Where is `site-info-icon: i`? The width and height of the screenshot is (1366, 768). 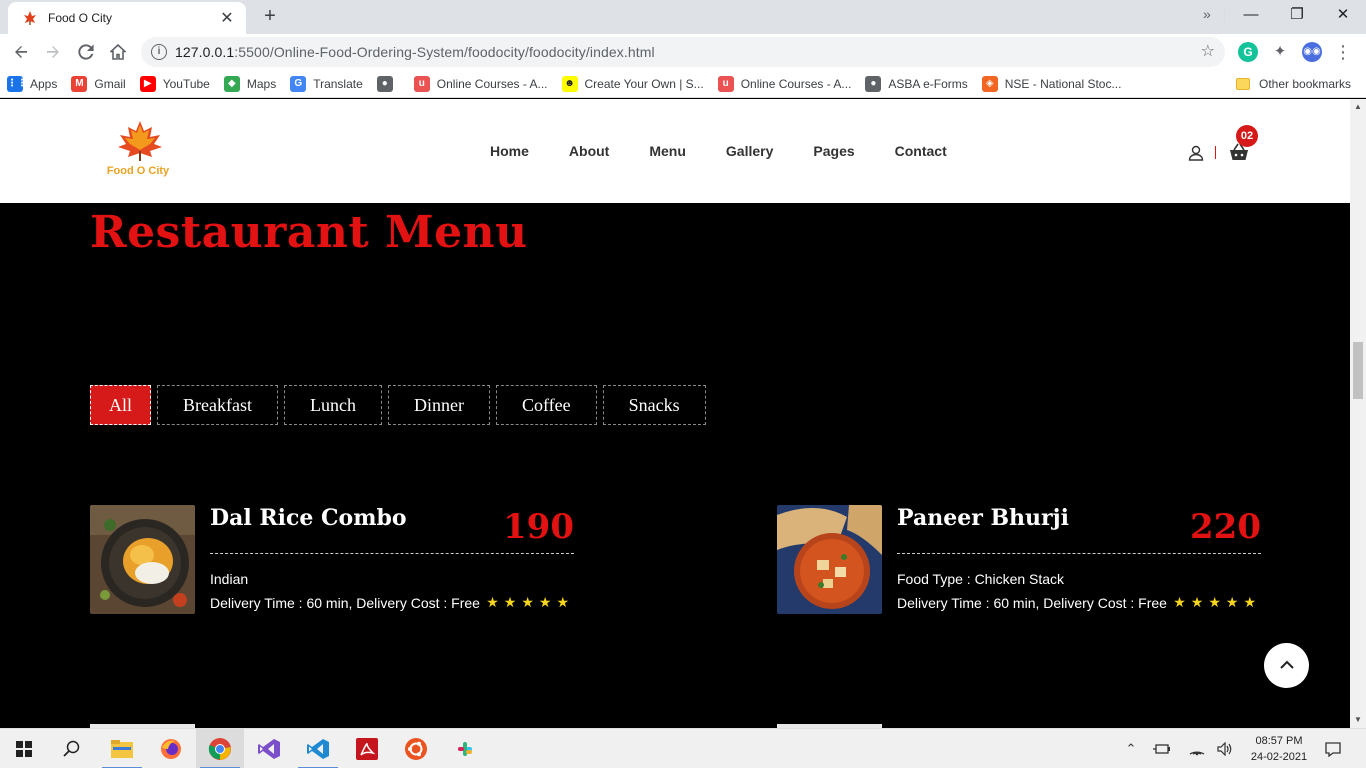
site-info-icon: i is located at coordinates (159, 52).